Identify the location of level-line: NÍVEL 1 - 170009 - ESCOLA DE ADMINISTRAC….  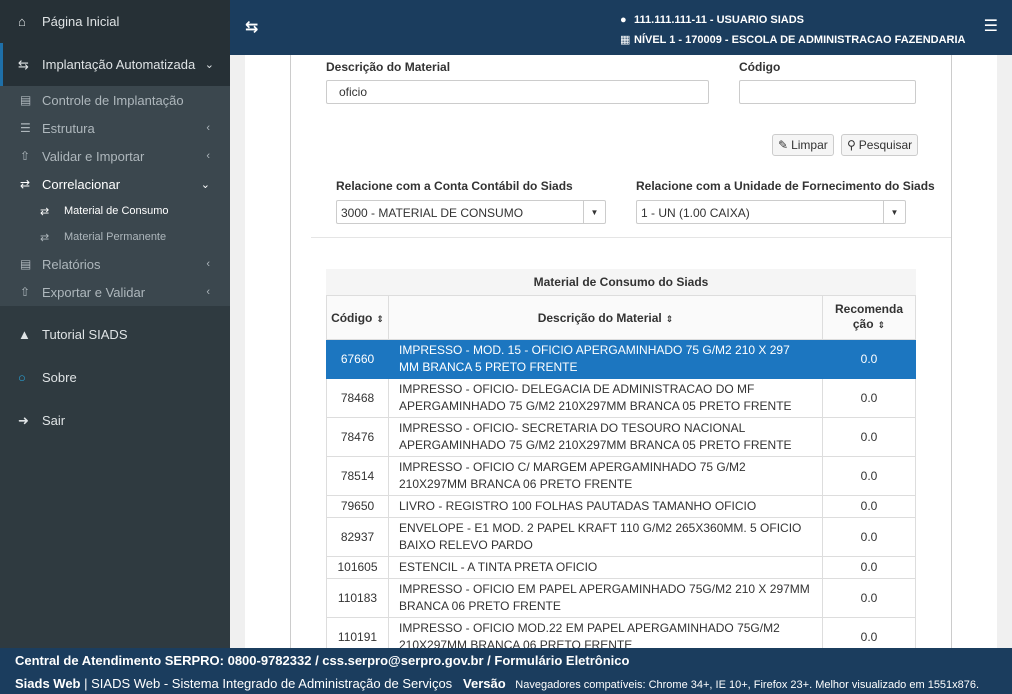
(800, 40).